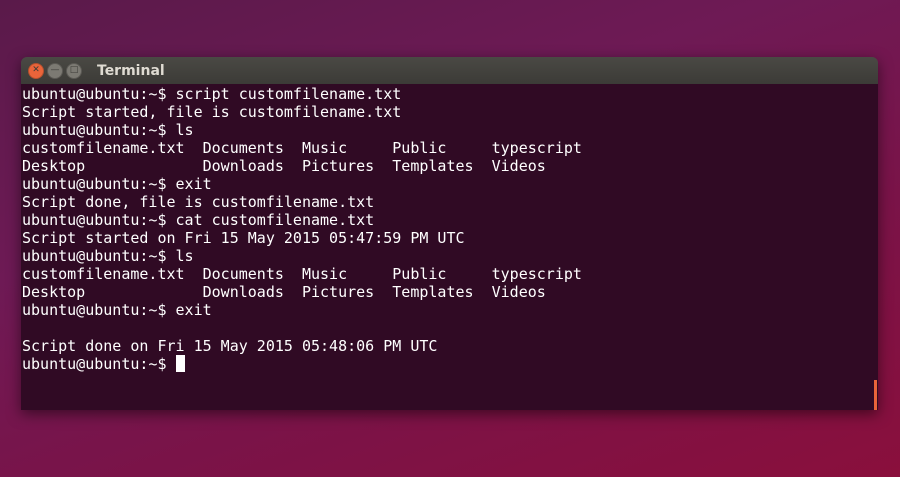 This screenshot has height=477, width=900. Describe the element at coordinates (198, 202) in the screenshot. I see `terminal-line: Script done, file is customfilename.txt` at that location.